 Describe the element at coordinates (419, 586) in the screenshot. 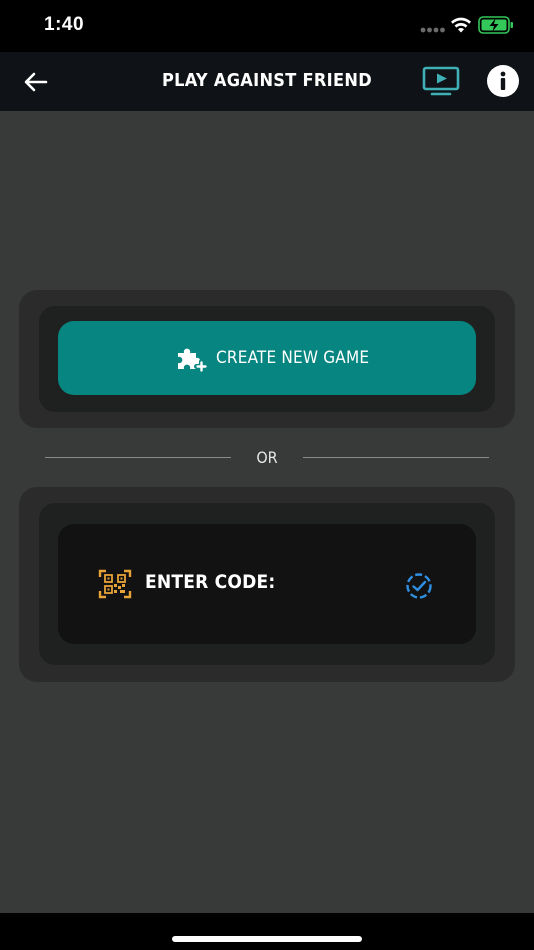

I see `check-circle-dashed-icon` at that location.